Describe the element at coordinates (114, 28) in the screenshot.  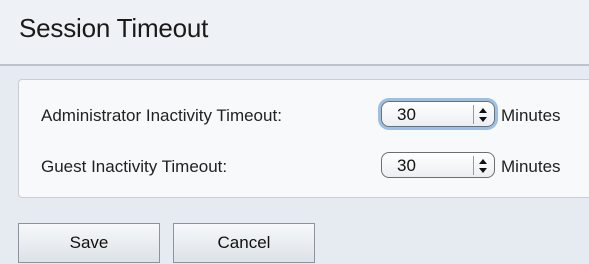
I see `page-title: Session Timeout` at that location.